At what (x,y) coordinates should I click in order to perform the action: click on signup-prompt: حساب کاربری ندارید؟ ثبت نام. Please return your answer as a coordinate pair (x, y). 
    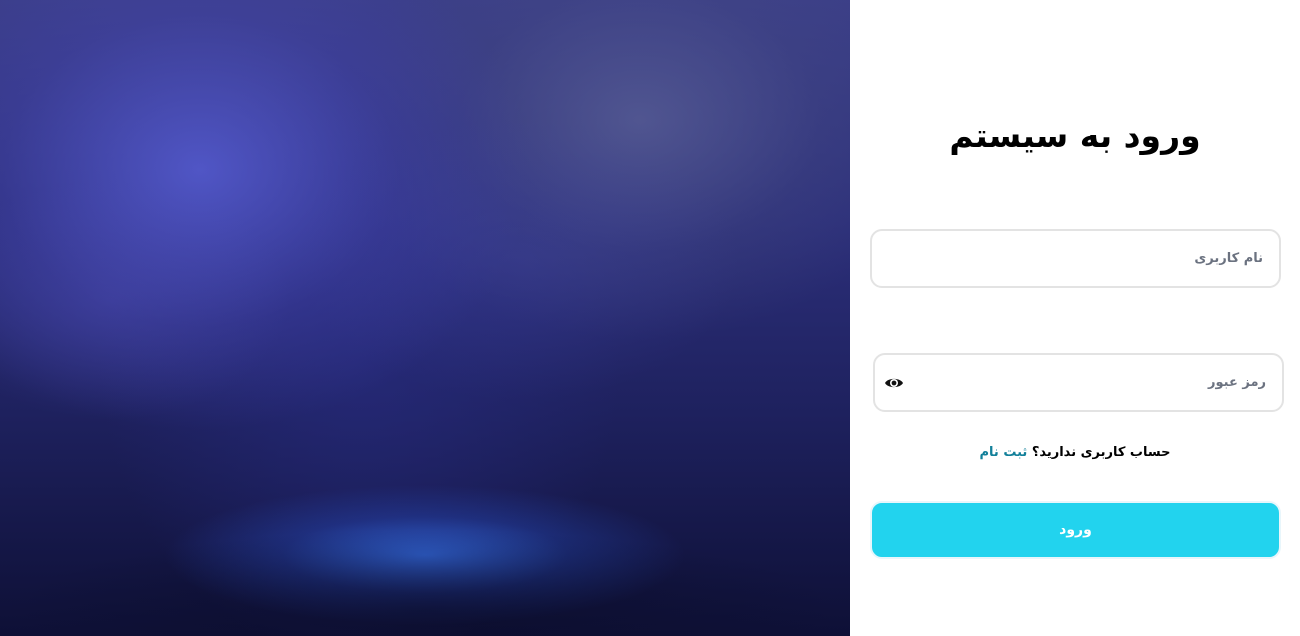
    Looking at the image, I should click on (1075, 452).